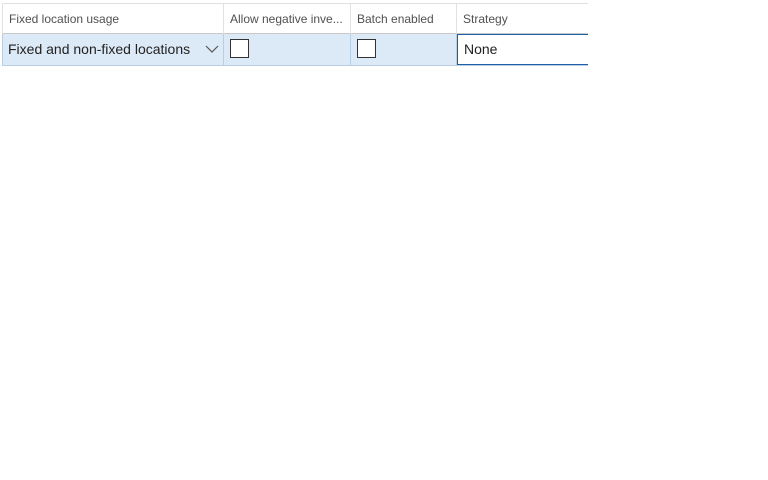 Image resolution: width=768 pixels, height=480 pixels. Describe the element at coordinates (239, 48) in the screenshot. I see `allow-negative-inventory-checkbox` at that location.